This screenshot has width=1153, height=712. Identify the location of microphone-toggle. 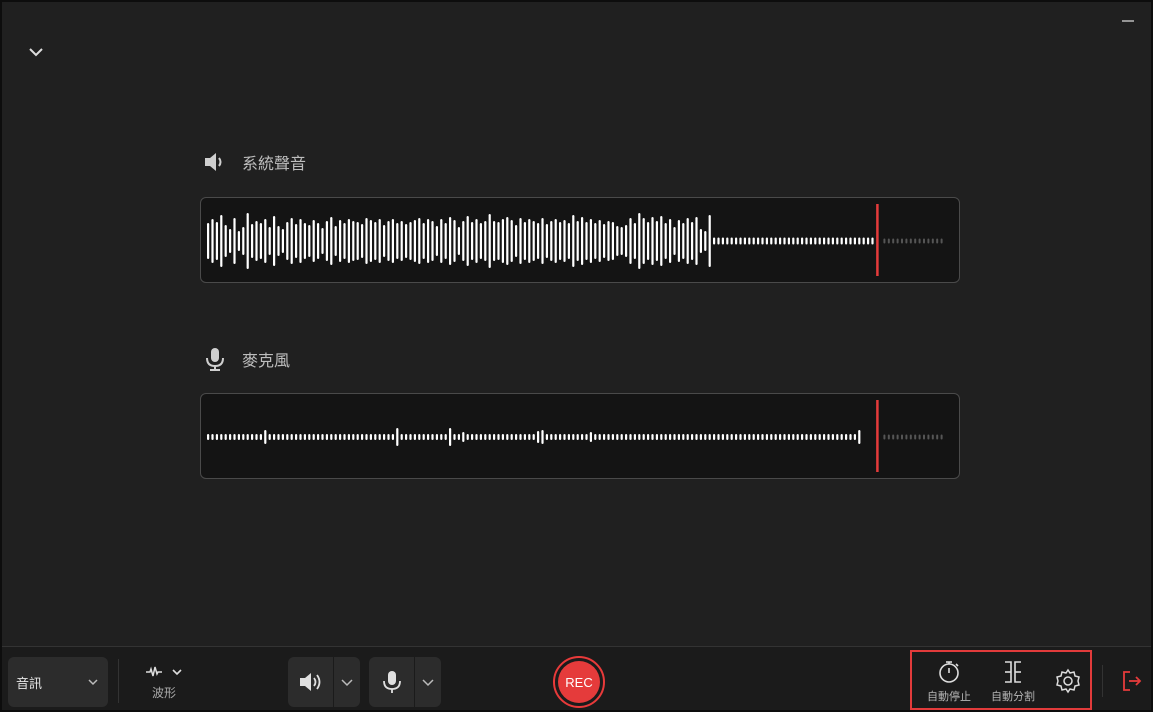
(392, 682).